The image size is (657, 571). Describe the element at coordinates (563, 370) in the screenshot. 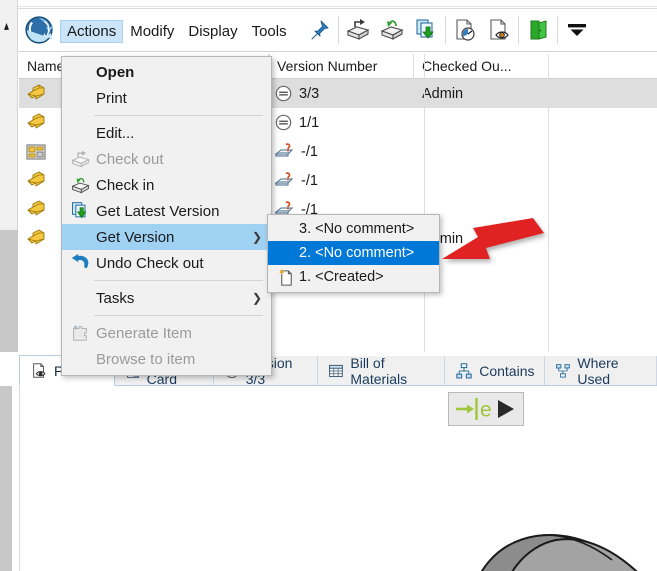

I see `where-used-tree-icon` at that location.